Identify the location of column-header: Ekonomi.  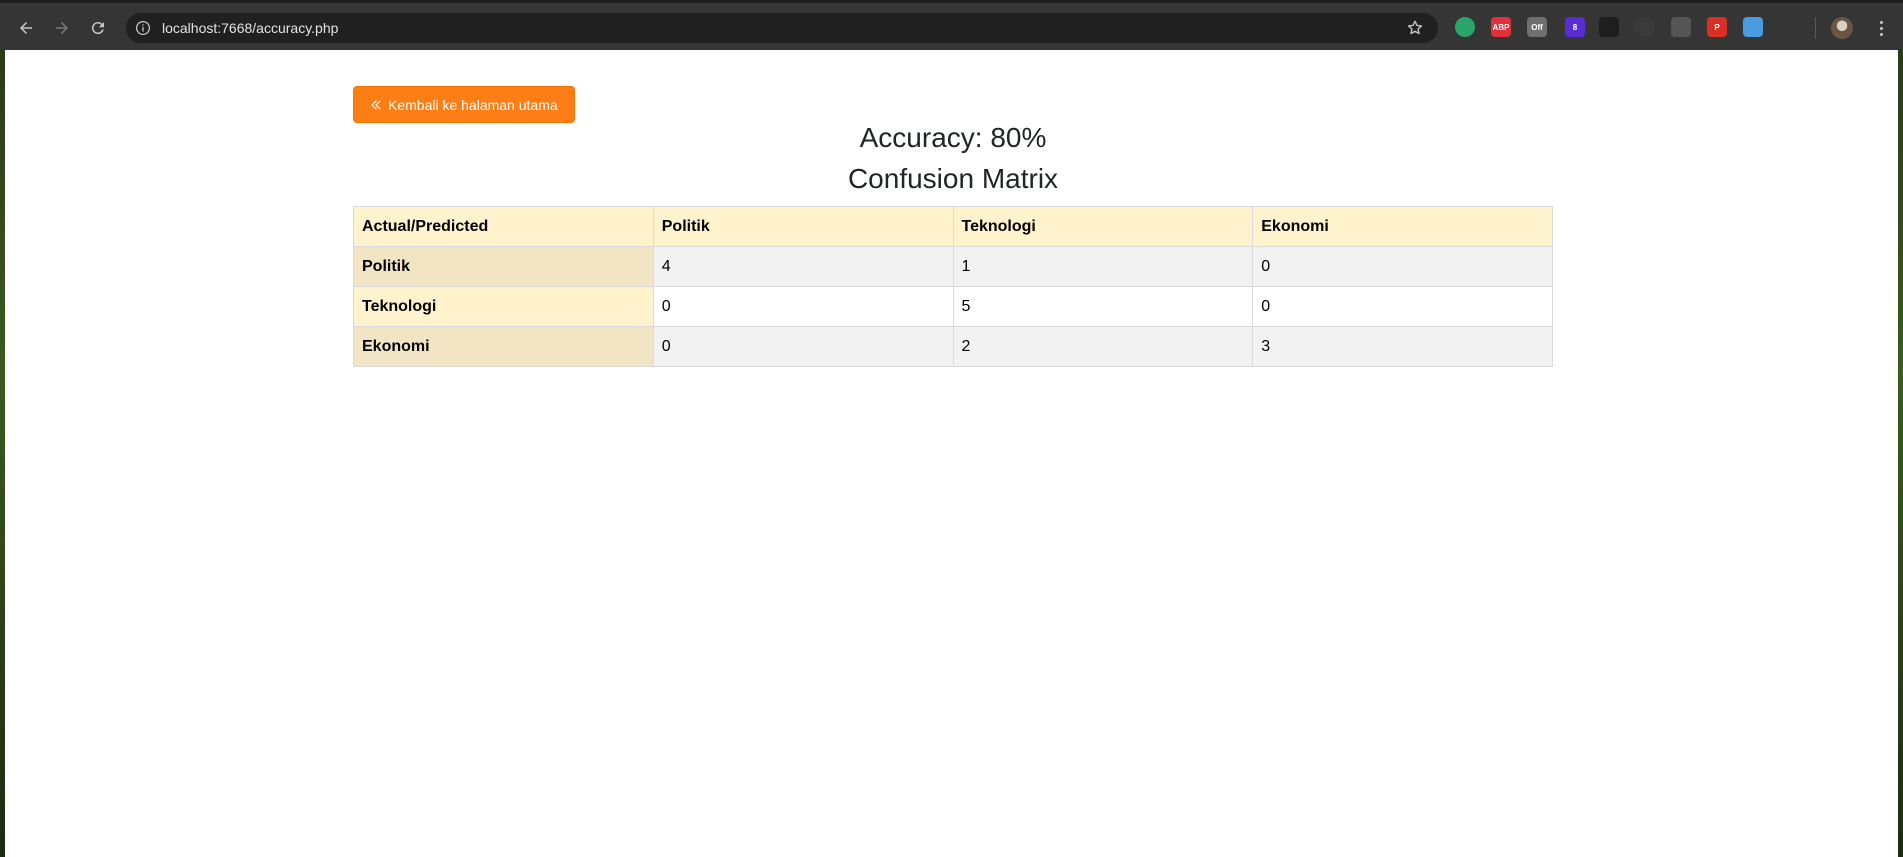
(1402, 226).